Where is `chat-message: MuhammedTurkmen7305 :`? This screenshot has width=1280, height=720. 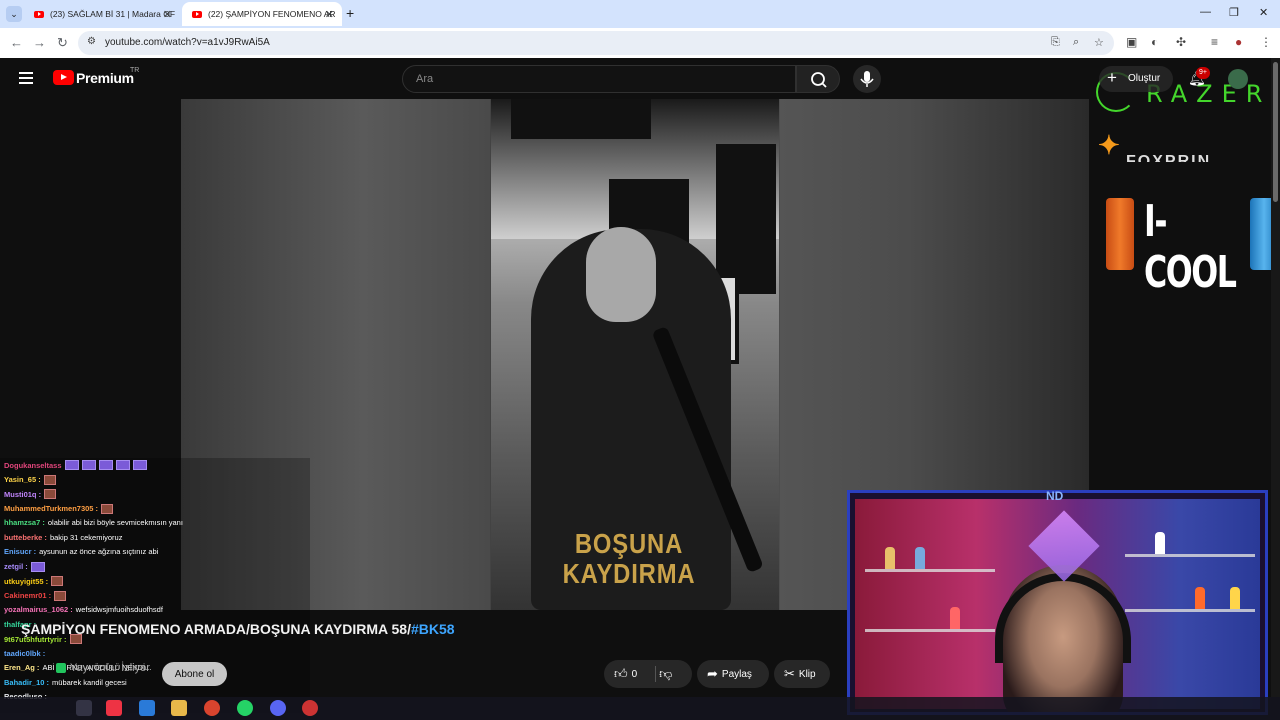
chat-message: MuhammedTurkmen7305 : is located at coordinates (59, 508).